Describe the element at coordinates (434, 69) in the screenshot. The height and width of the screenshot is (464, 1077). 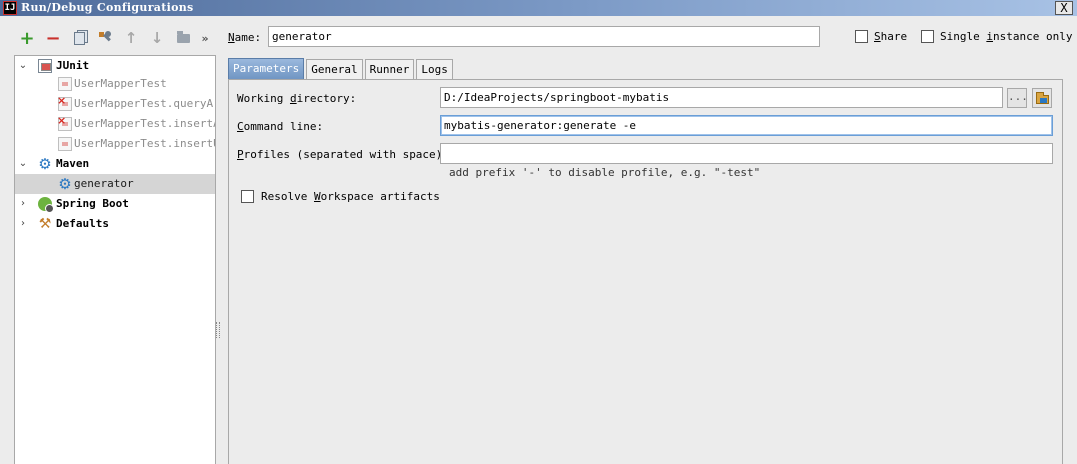
I see `tab-logs: Logs` at that location.